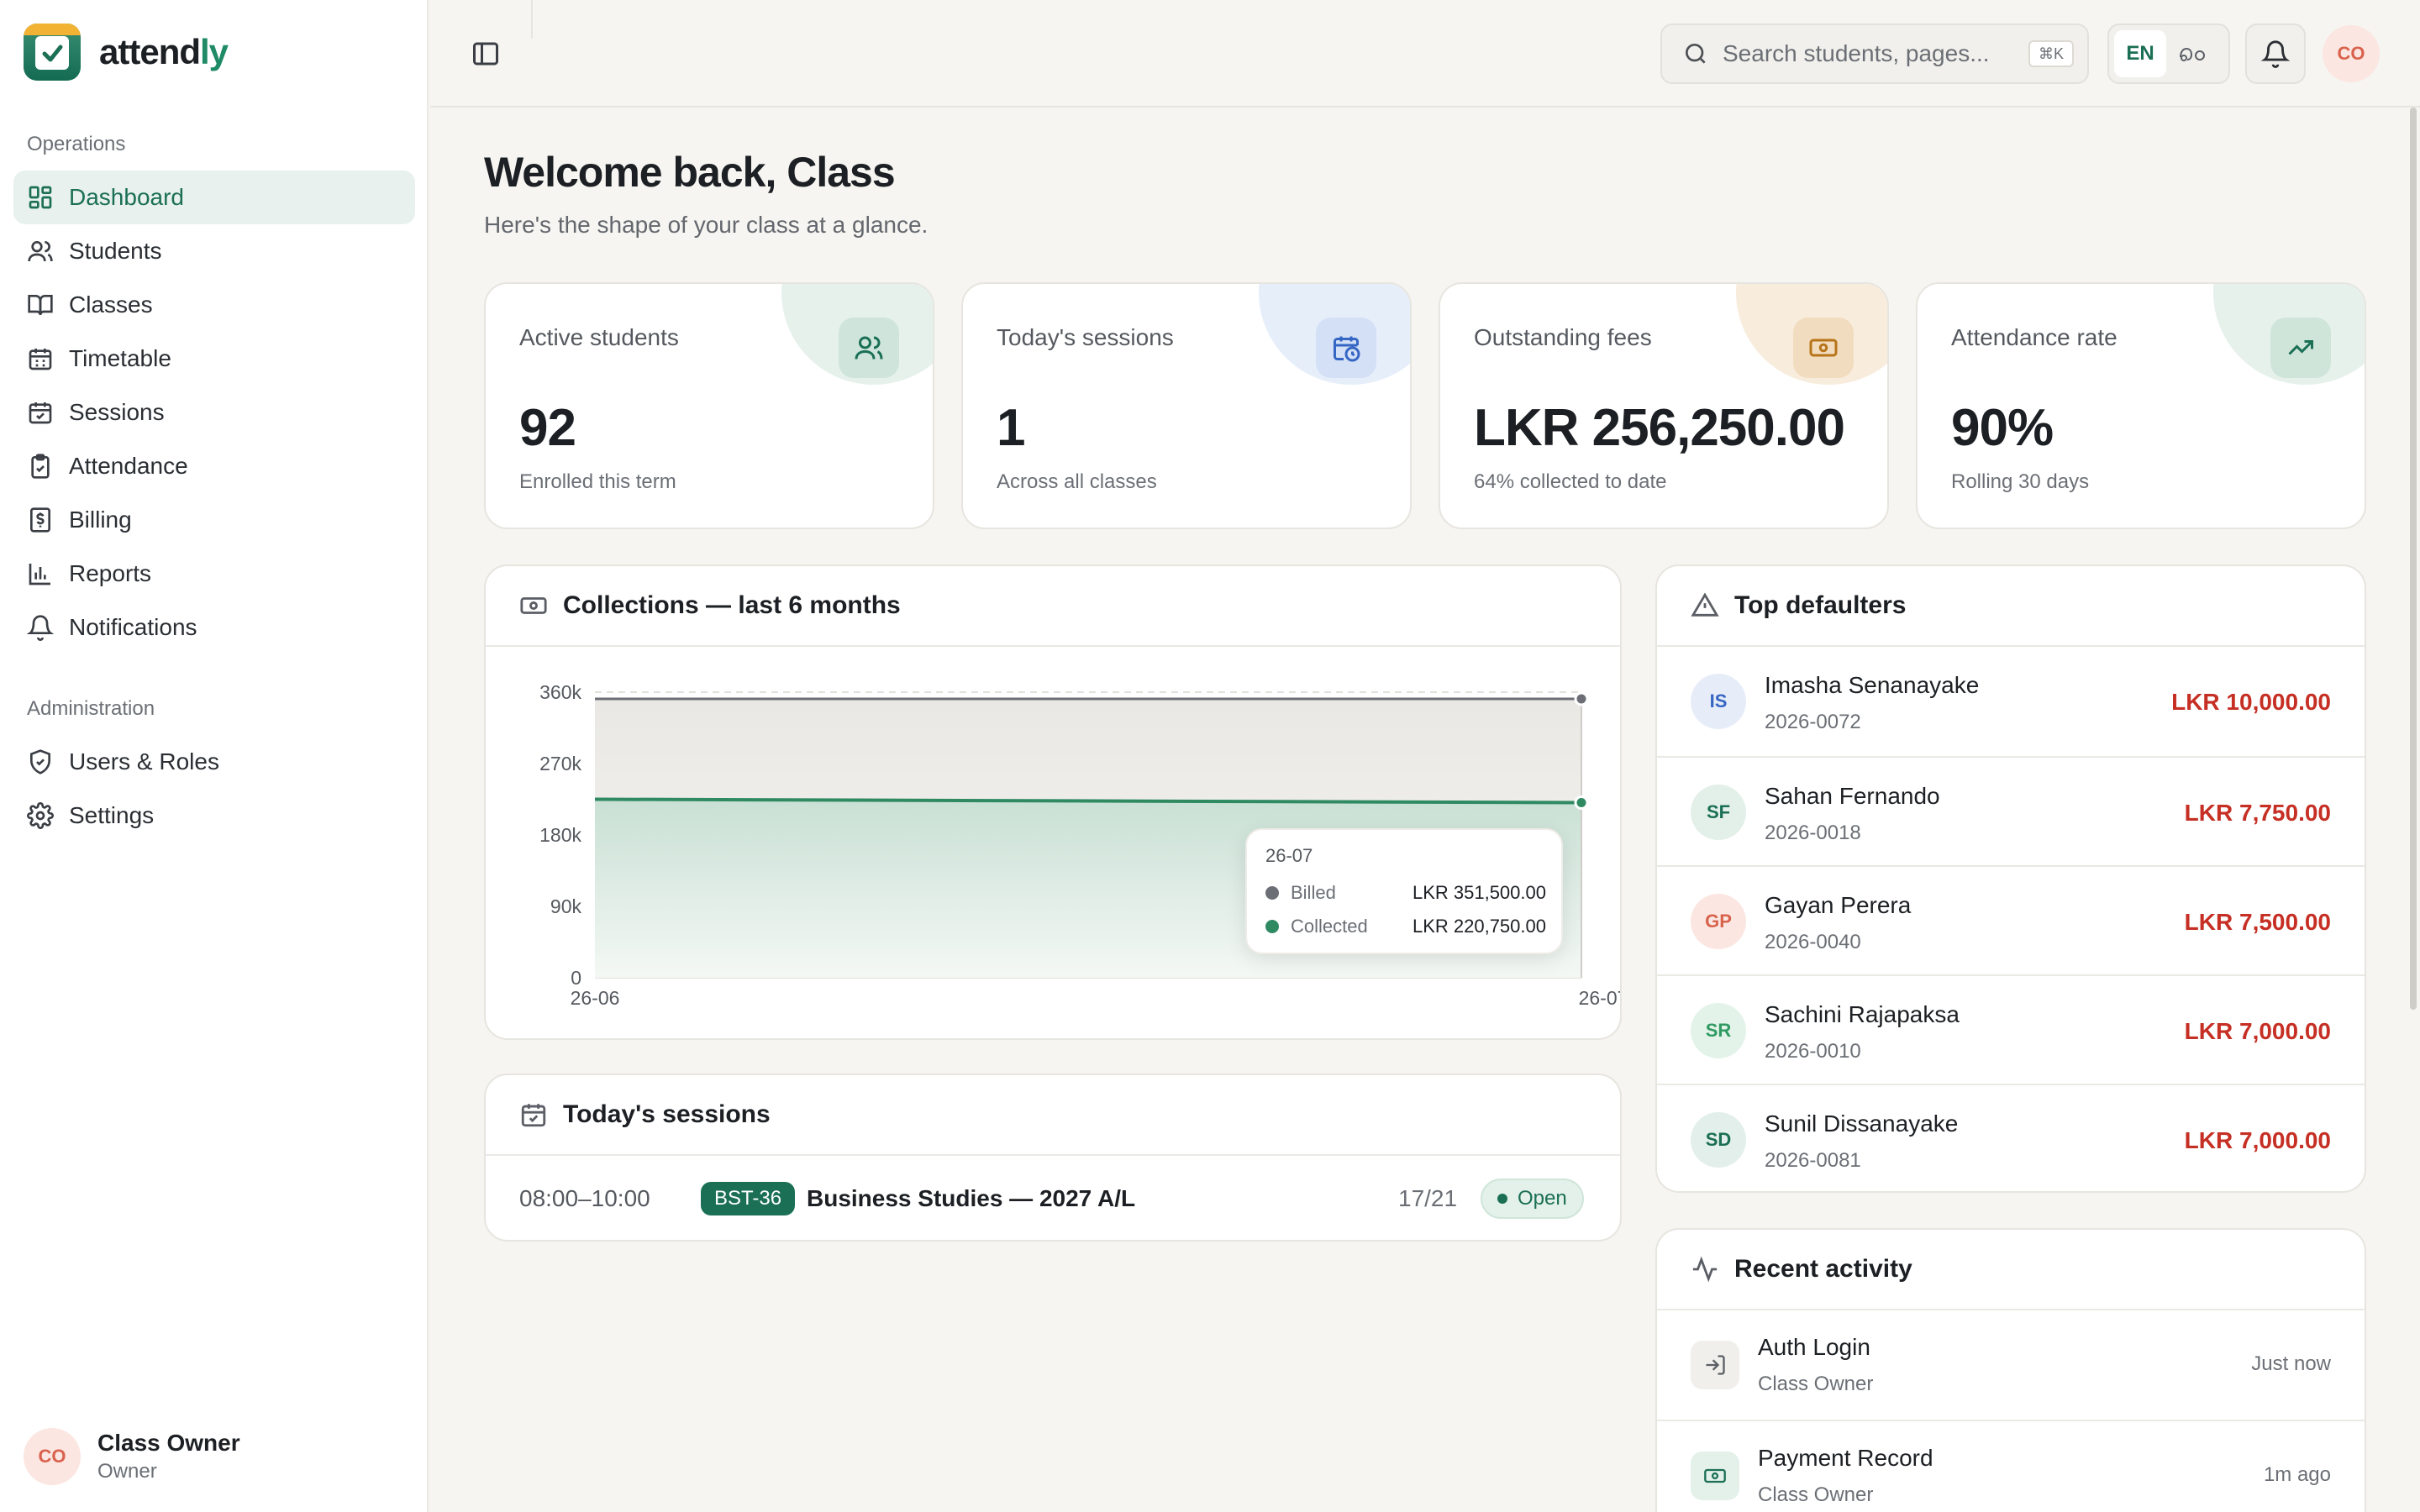  I want to click on defaulter-amount: LKR 7,750.00, so click(2257, 813).